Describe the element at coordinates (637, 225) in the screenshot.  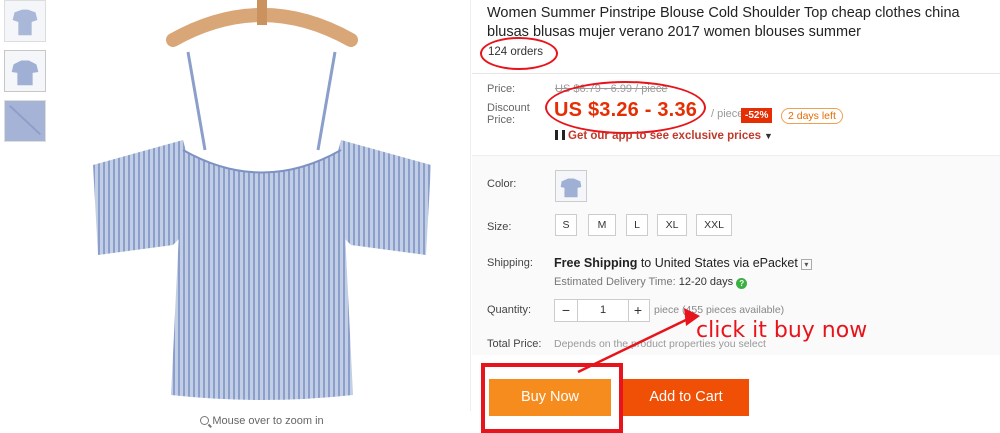
I see `size-option-l: L` at that location.